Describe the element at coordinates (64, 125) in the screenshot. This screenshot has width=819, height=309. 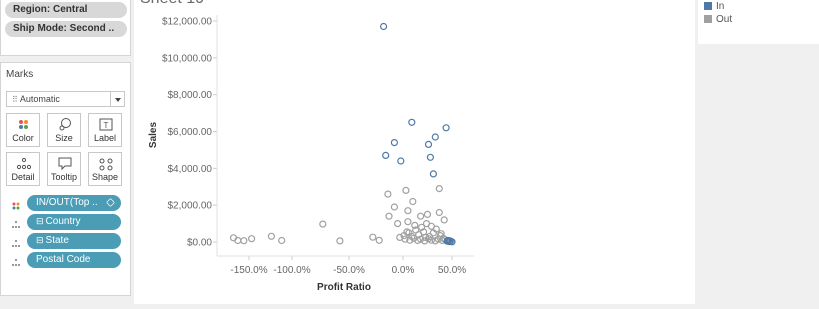
I see `size-icon` at that location.